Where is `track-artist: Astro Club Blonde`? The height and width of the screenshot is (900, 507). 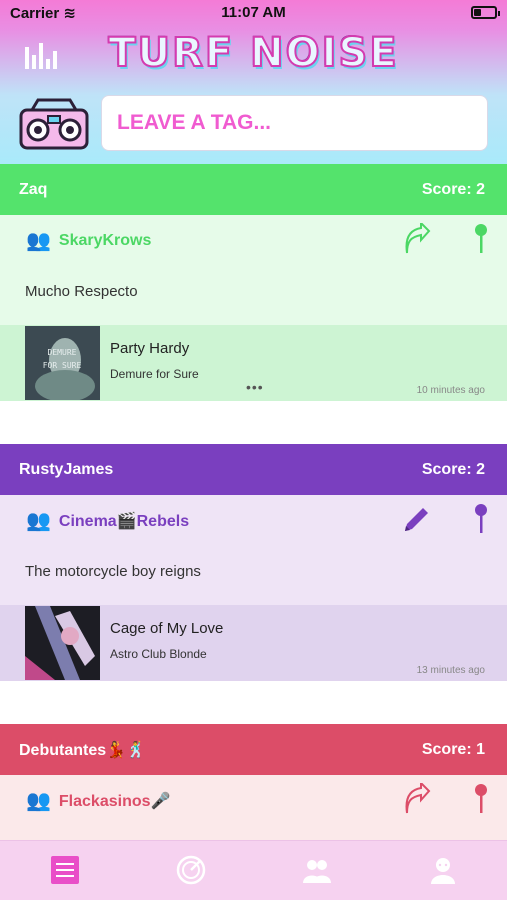
track-artist: Astro Club Blonde is located at coordinates (158, 654).